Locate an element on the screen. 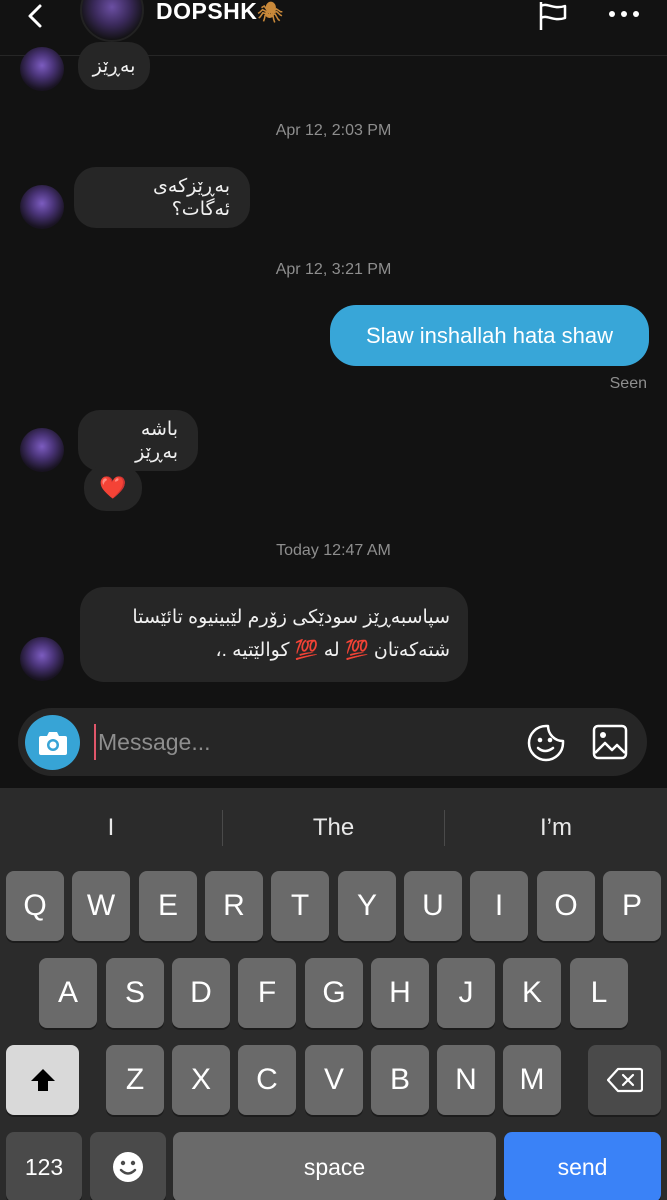 The height and width of the screenshot is (1200, 667). message-bubble: باشە بەڕێز is located at coordinates (138, 440).